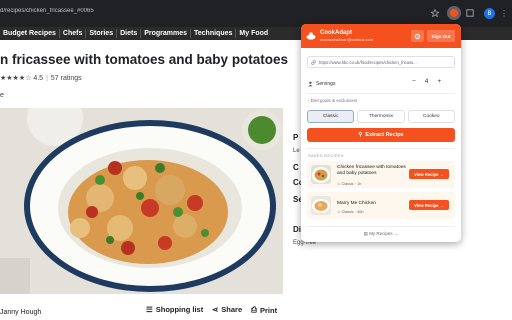  What do you see at coordinates (16, 78) in the screenshot?
I see `star-icon: ★★★★☆` at bounding box center [16, 78].